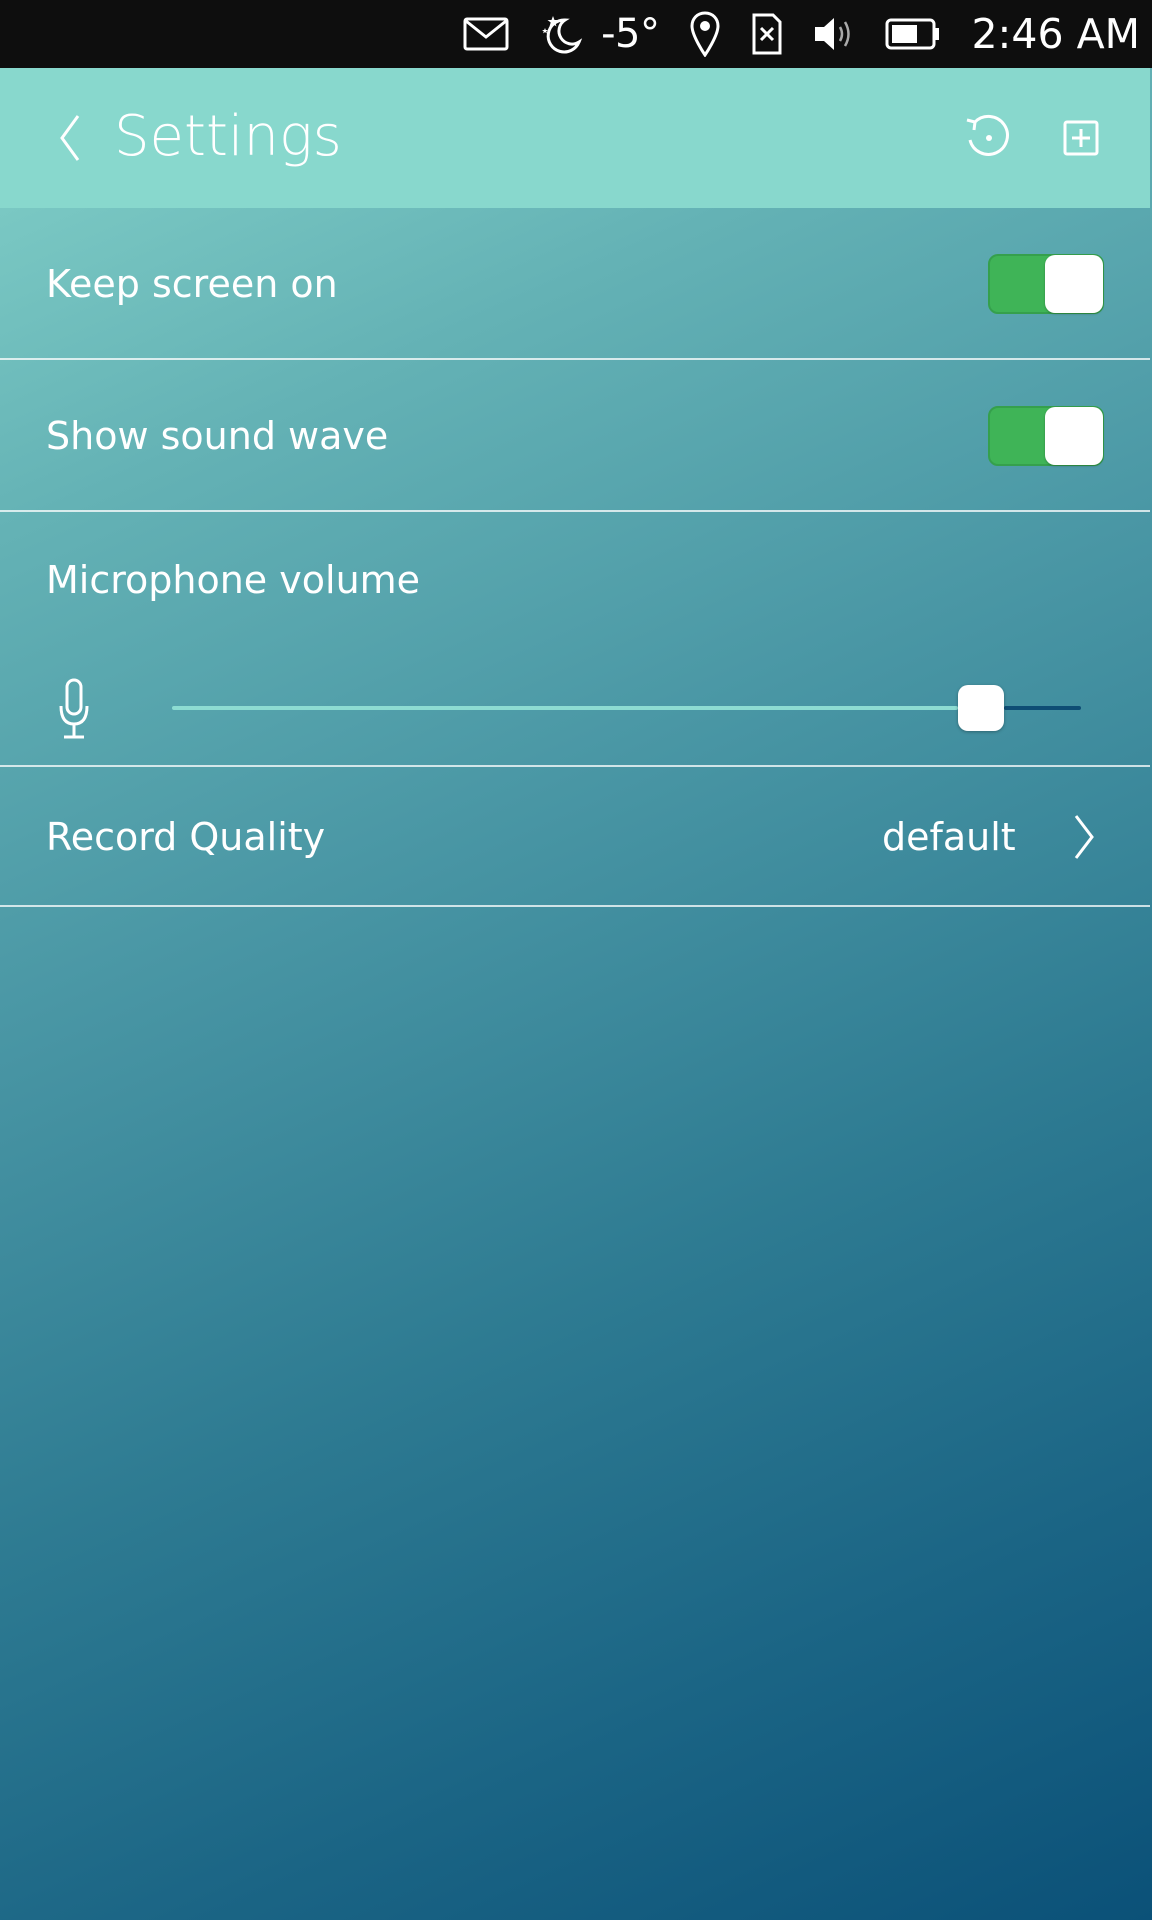  I want to click on microphone-volume-label: Microphone volume, so click(233, 580).